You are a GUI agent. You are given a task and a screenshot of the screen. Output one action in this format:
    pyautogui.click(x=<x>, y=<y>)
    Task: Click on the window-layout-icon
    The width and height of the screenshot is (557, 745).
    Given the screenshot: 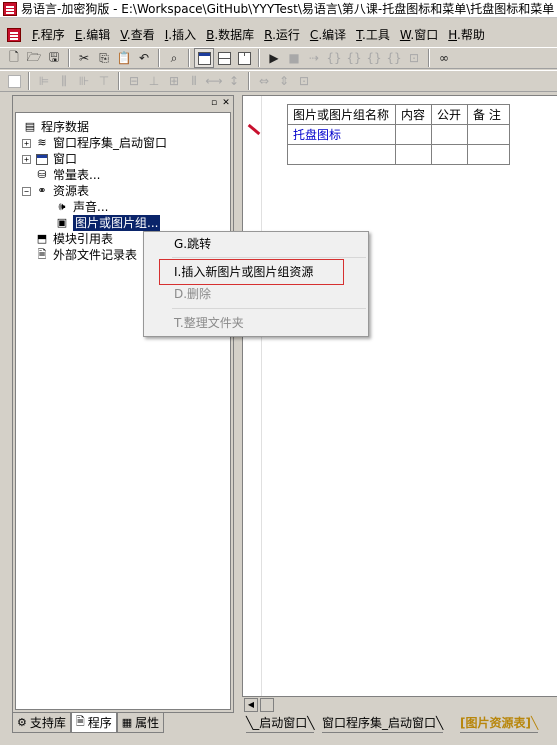 What is the action you would take?
    pyautogui.click(x=204, y=58)
    